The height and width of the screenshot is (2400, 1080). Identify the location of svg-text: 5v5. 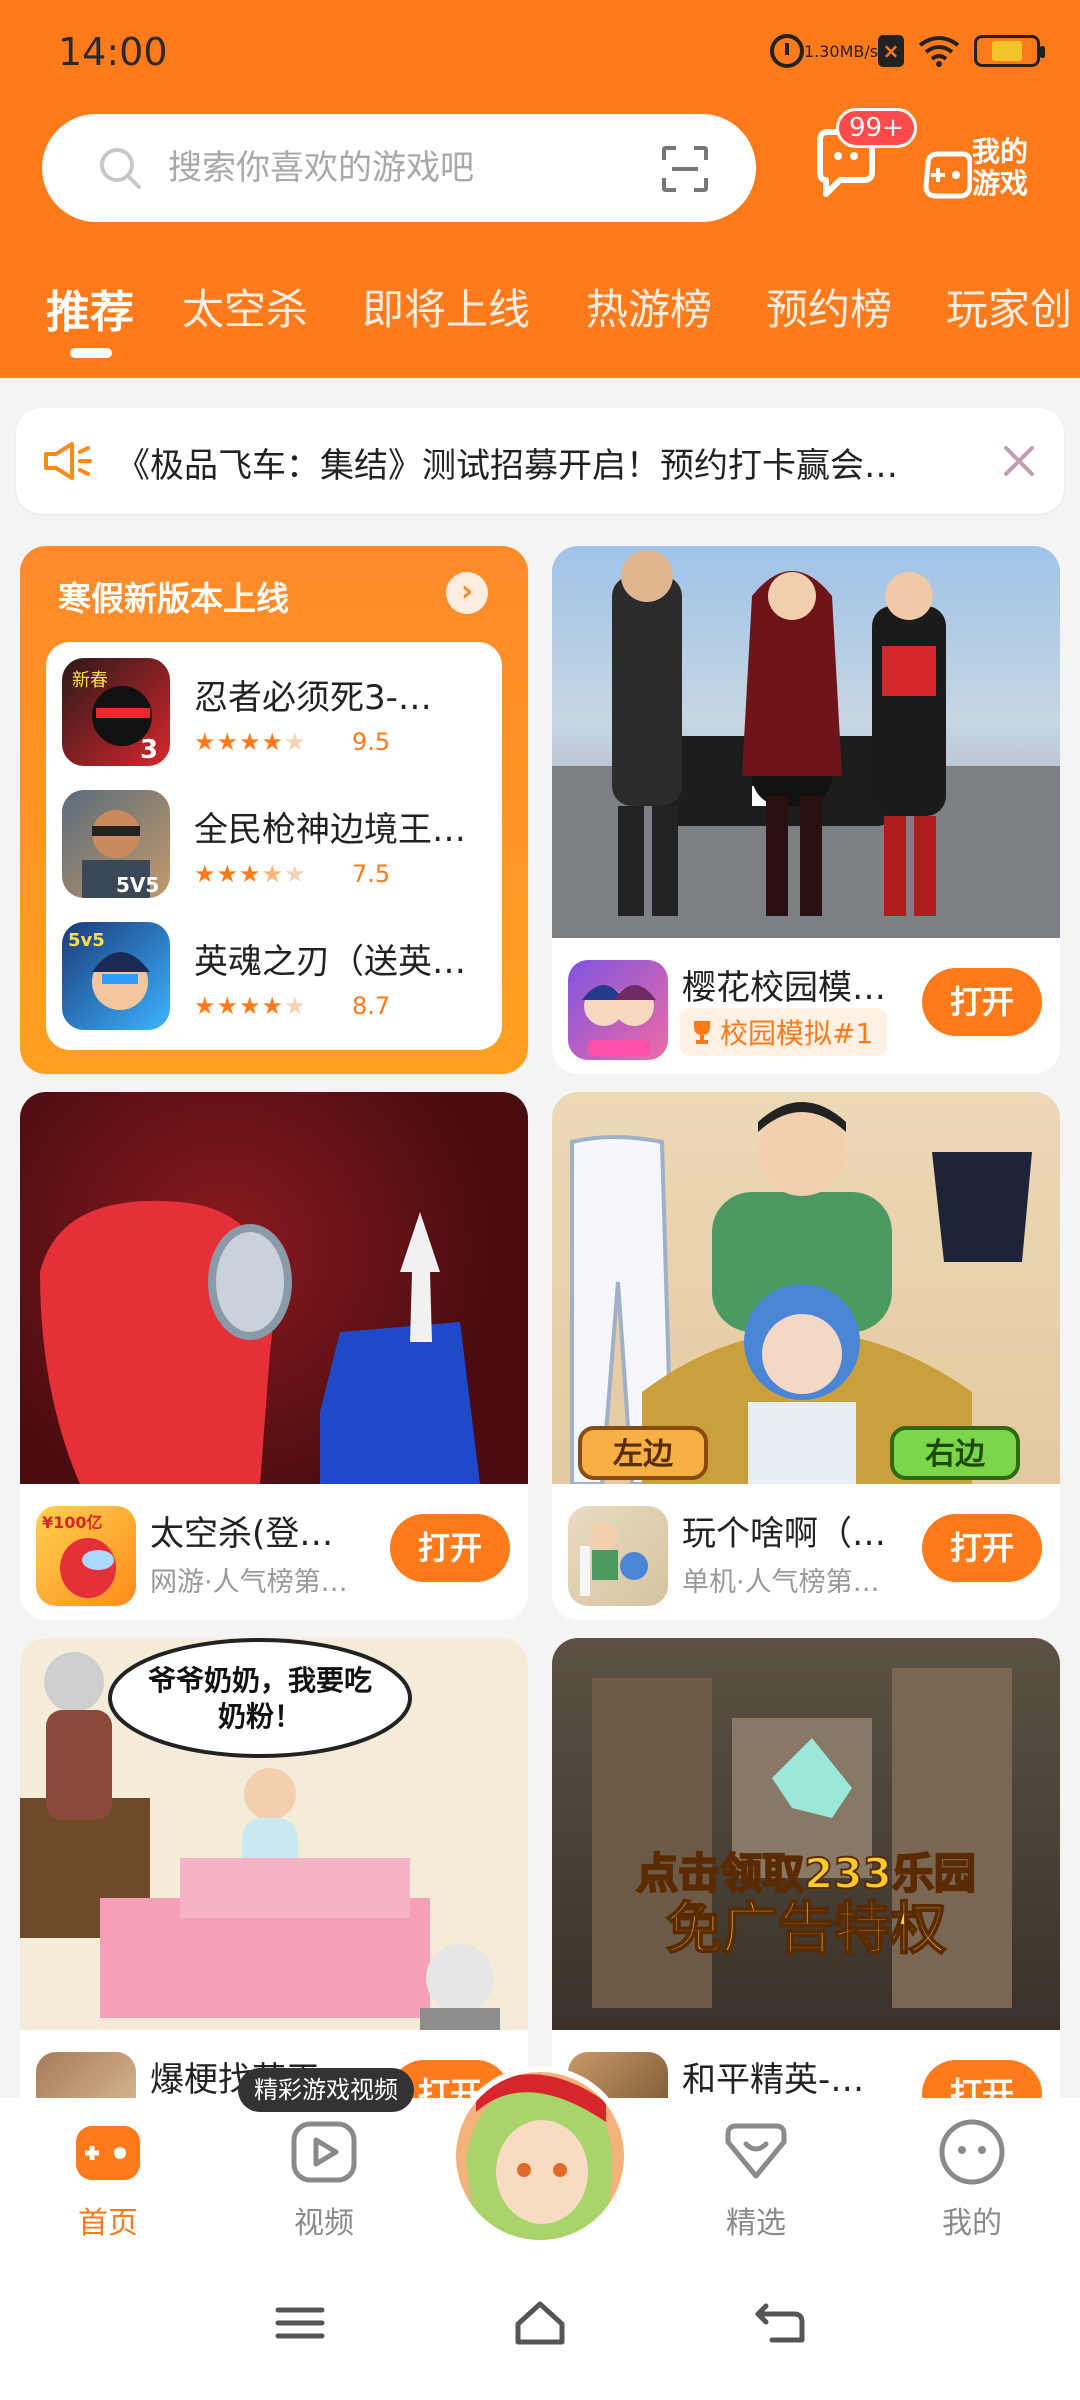
(86, 940).